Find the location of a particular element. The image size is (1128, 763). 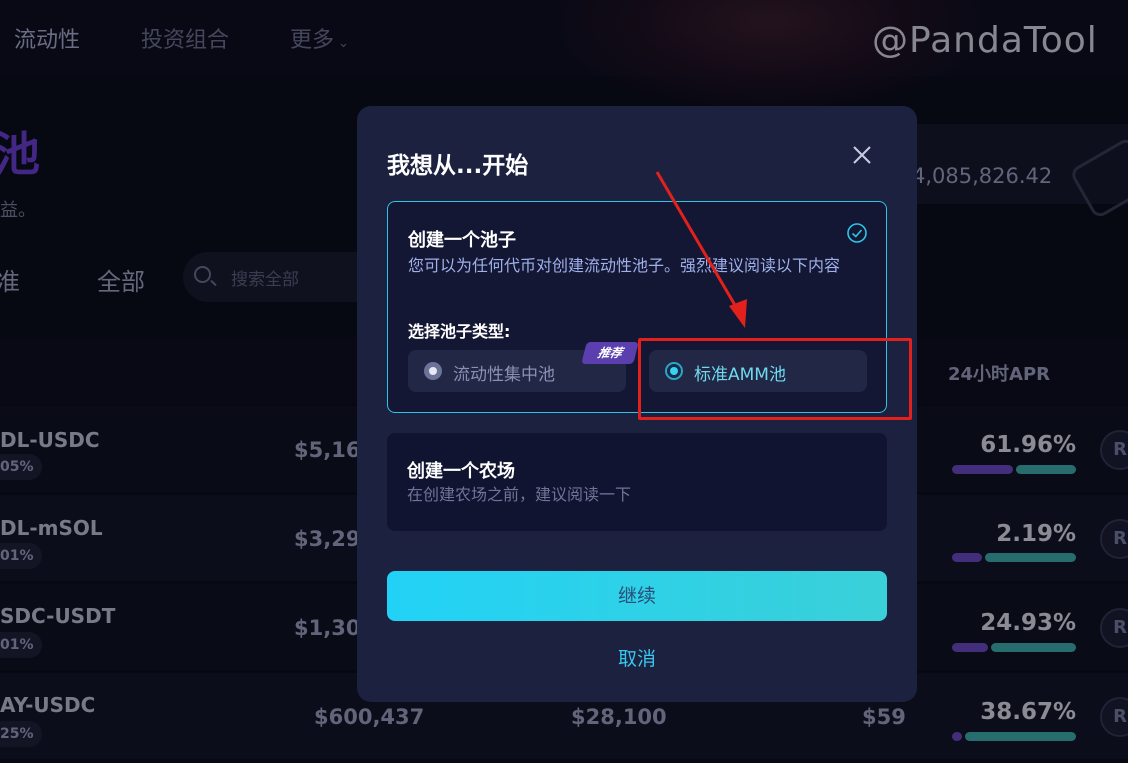

continue-button: 继续 is located at coordinates (637, 596).